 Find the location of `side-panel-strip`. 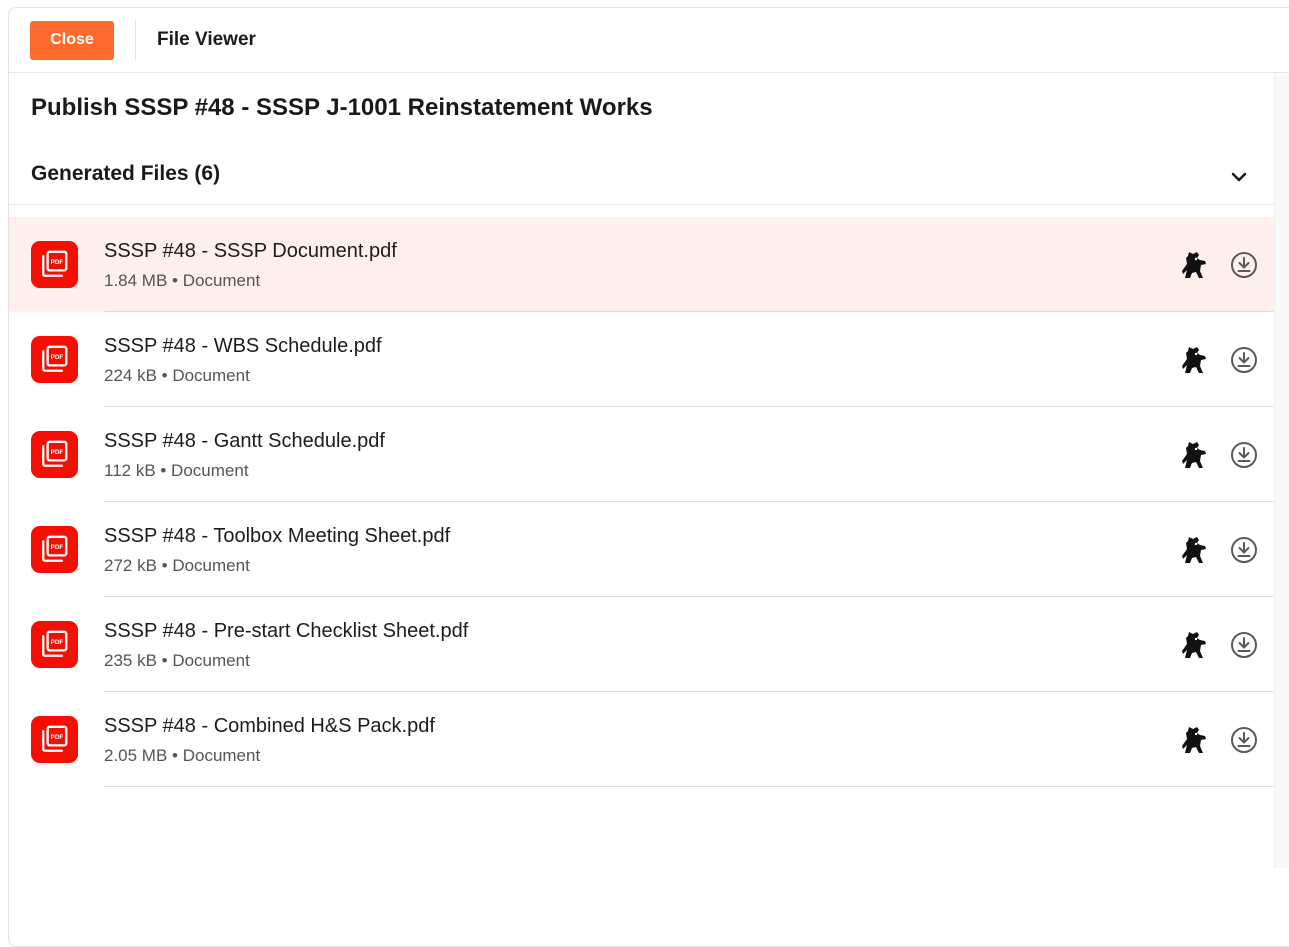

side-panel-strip is located at coordinates (1281, 470).